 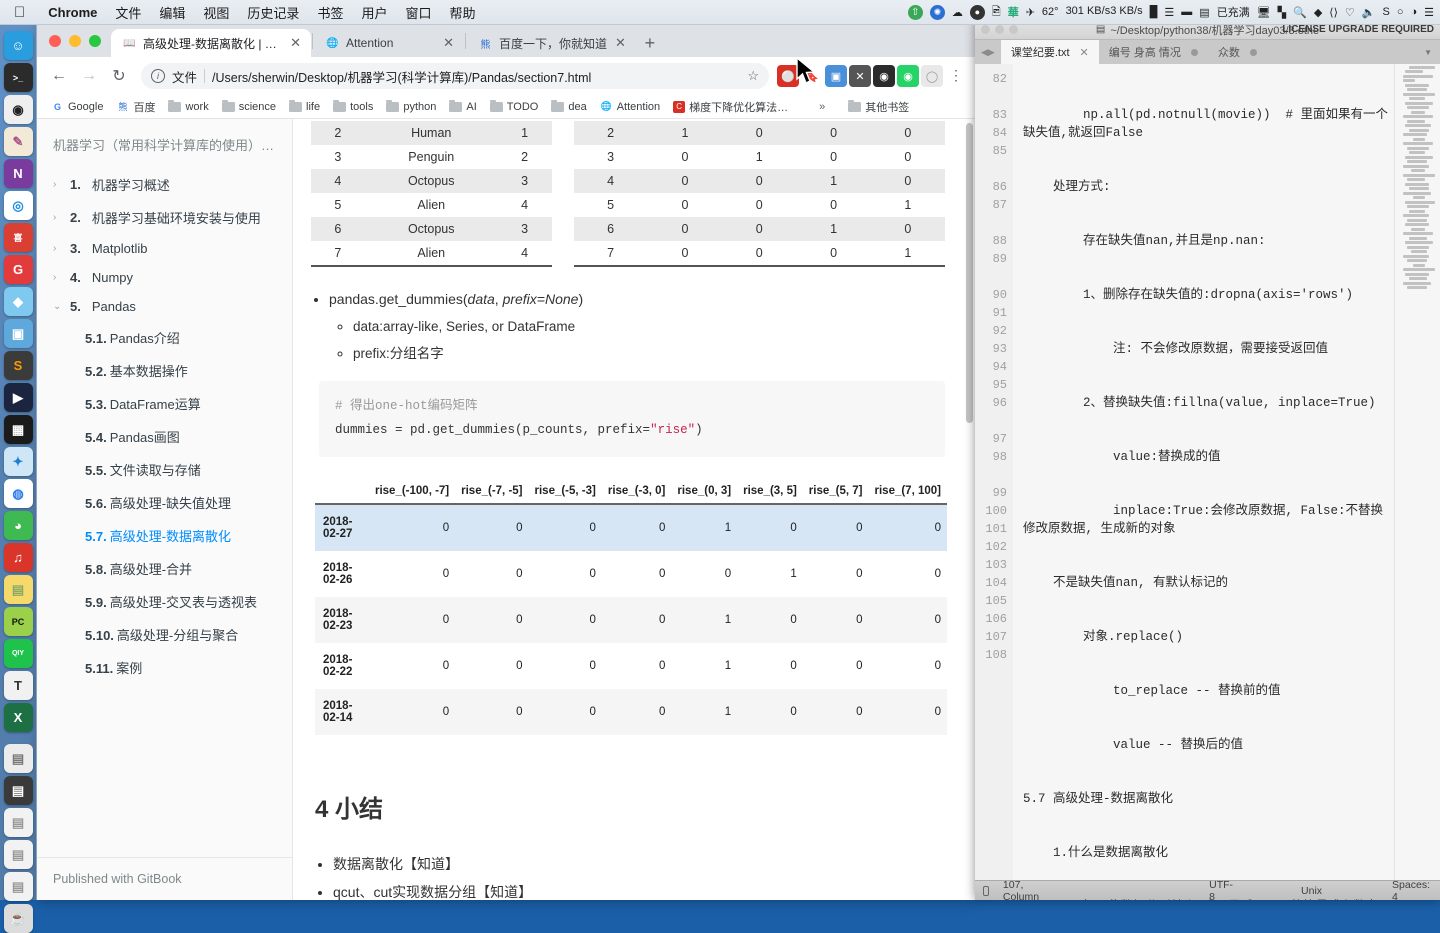 I want to click on bookmark-folder-life: life, so click(x=304, y=107).